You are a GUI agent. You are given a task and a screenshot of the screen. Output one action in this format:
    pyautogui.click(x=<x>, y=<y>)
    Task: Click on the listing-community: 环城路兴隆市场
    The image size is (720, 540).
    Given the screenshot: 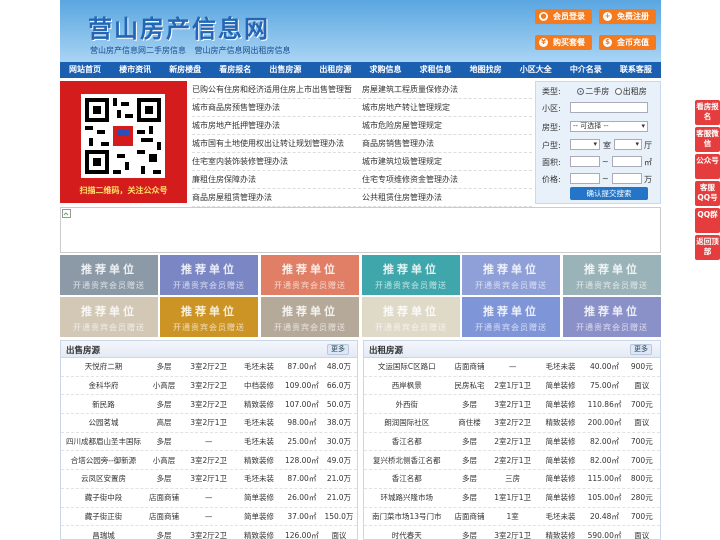 What is the action you would take?
    pyautogui.click(x=406, y=497)
    